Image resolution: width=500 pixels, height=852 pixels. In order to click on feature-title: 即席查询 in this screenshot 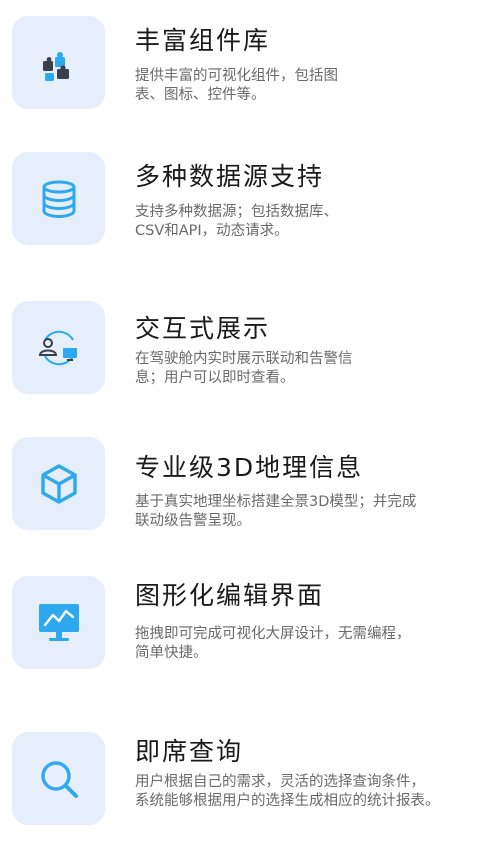, I will do `click(189, 751)`.